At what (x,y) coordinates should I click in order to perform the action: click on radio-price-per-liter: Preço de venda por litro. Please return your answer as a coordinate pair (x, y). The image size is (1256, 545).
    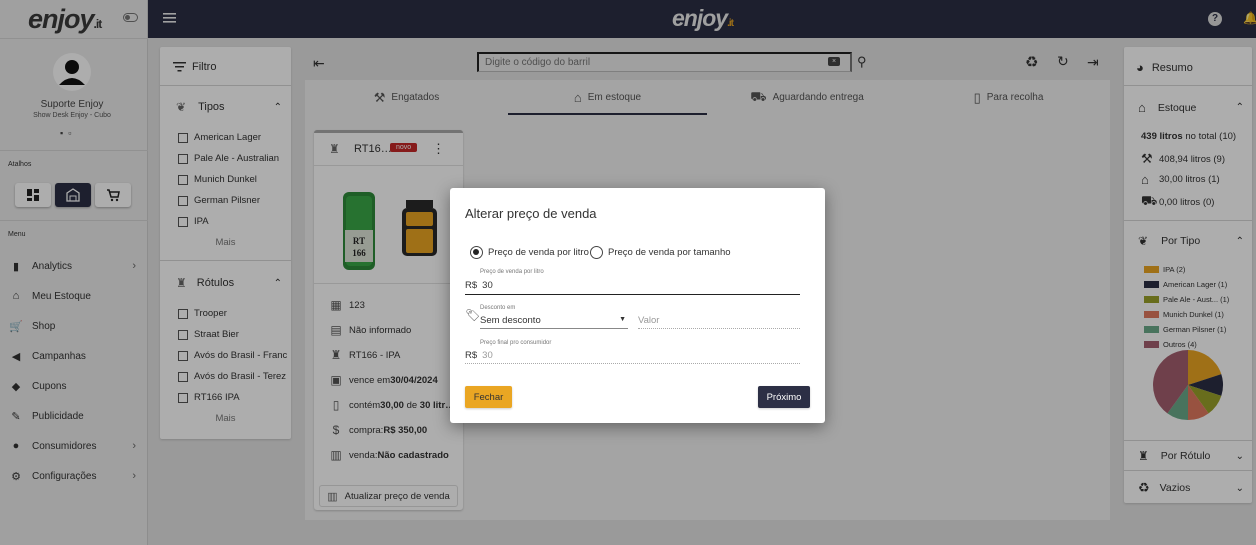
    Looking at the image, I should click on (529, 252).